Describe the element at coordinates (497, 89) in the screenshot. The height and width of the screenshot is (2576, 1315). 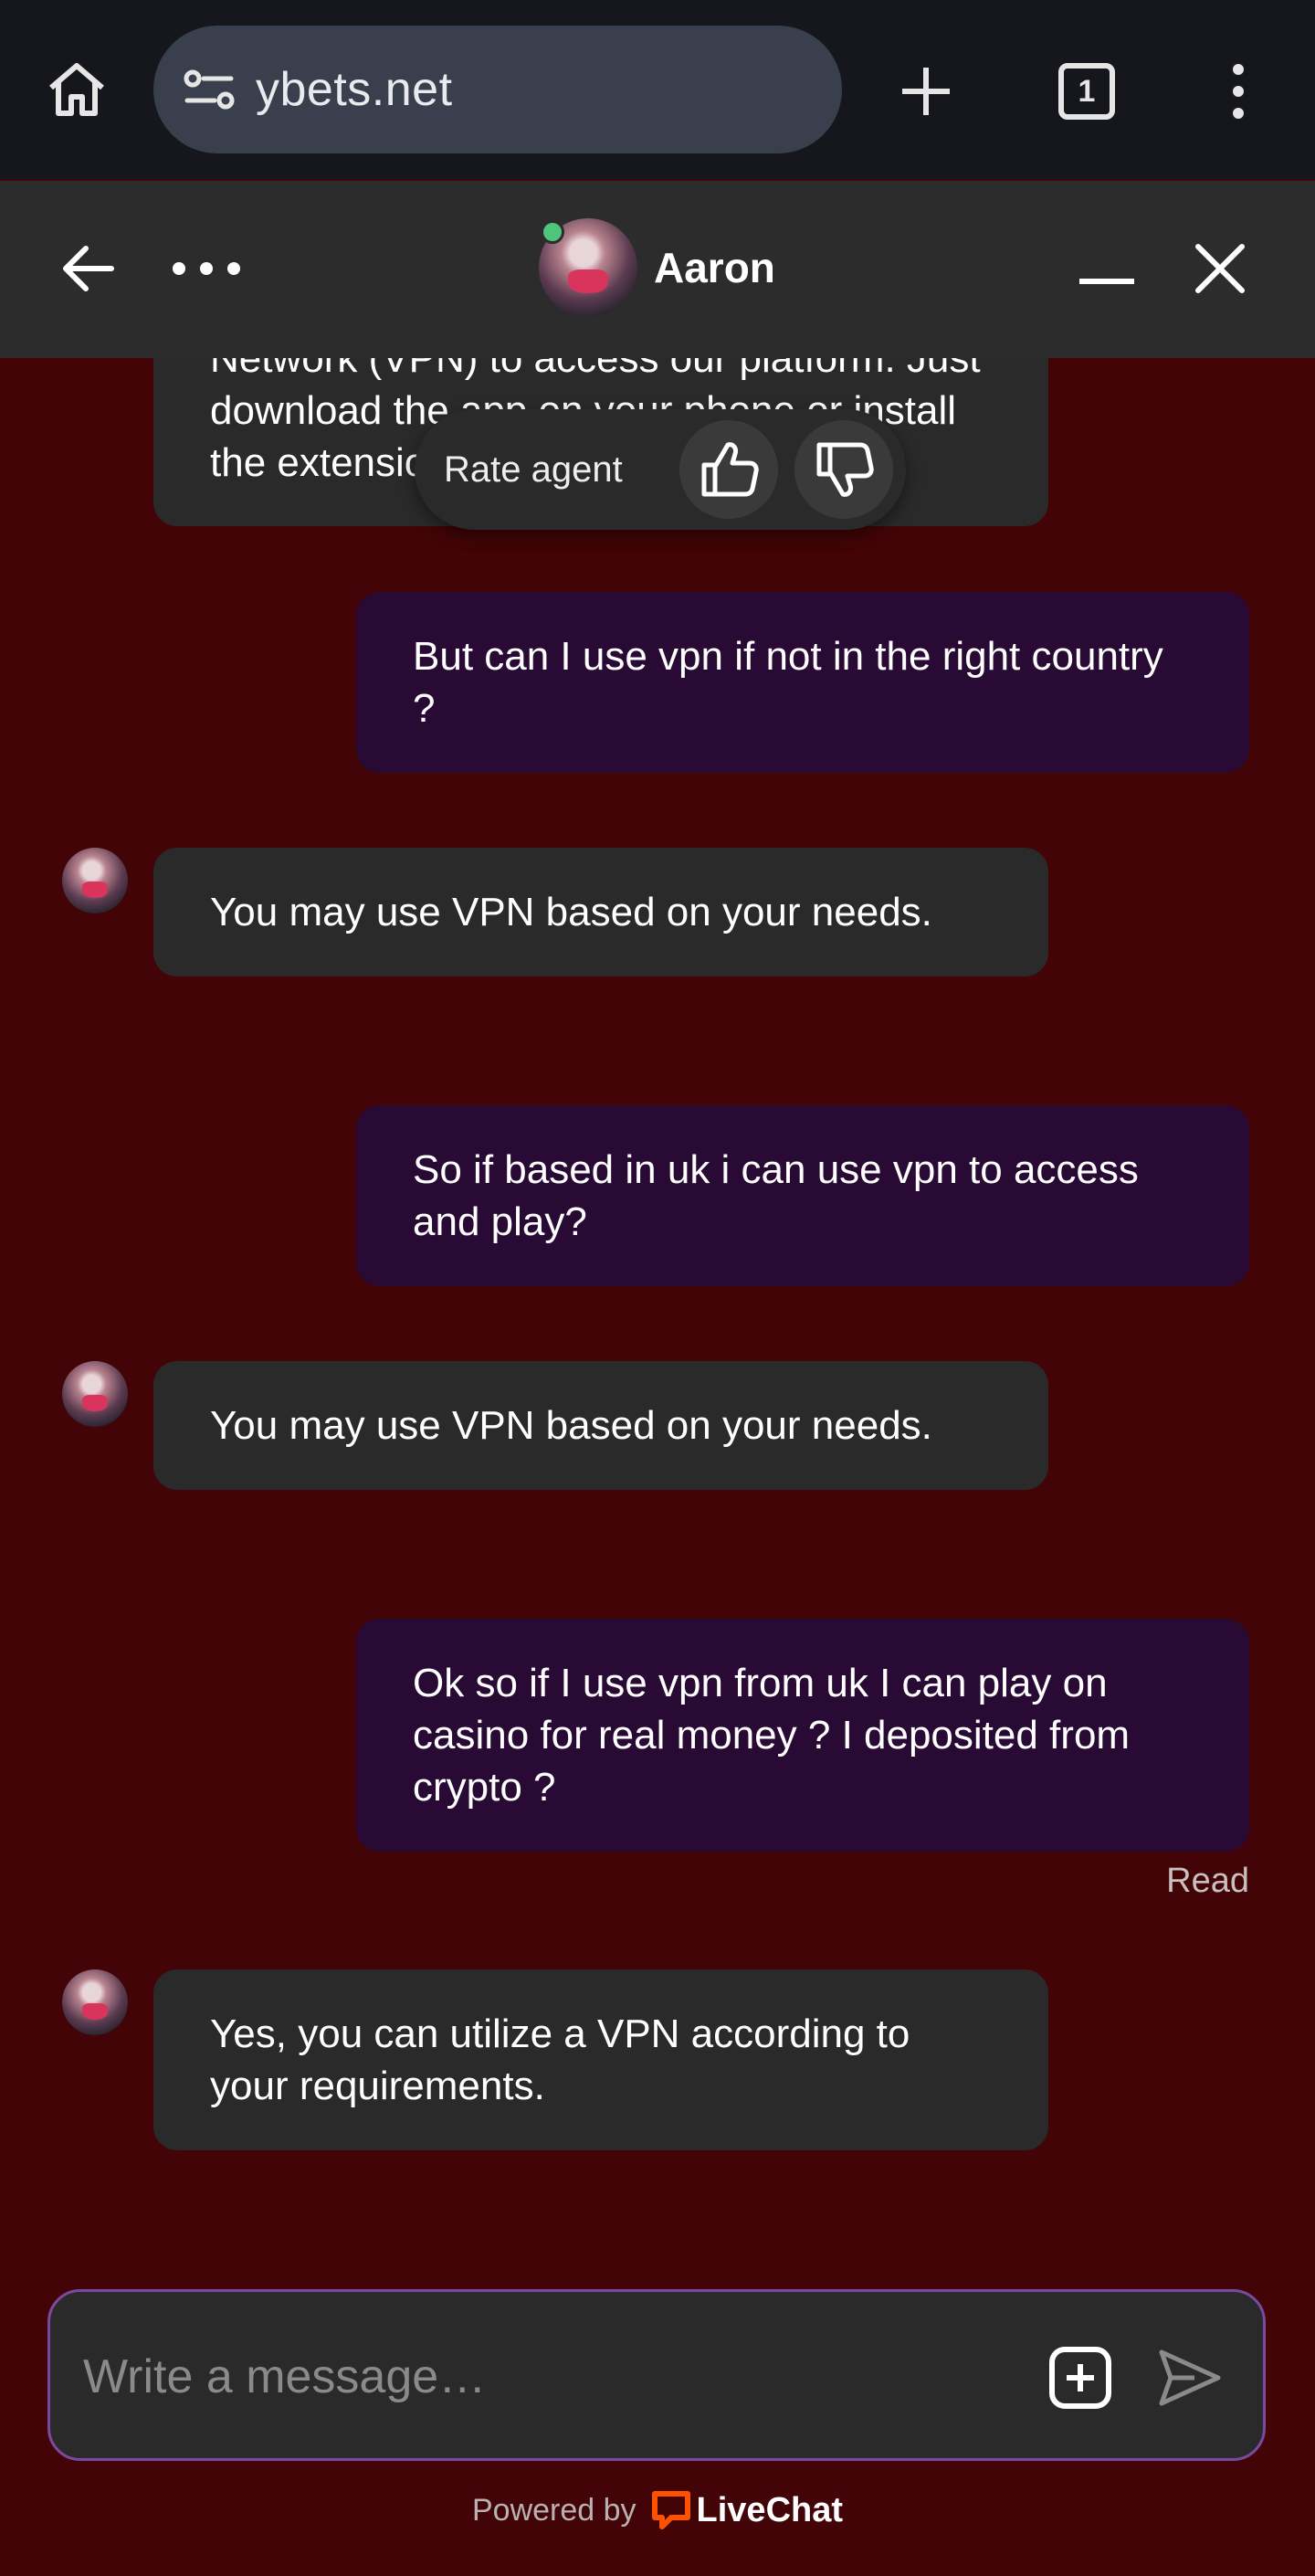
I see `address-bar: ybets.net` at that location.